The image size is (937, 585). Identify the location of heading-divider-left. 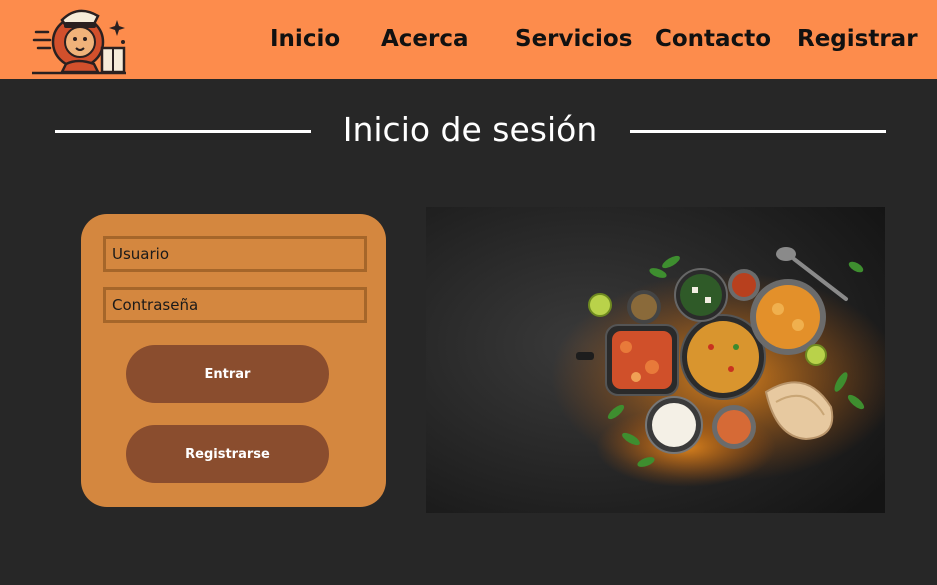
(183, 131).